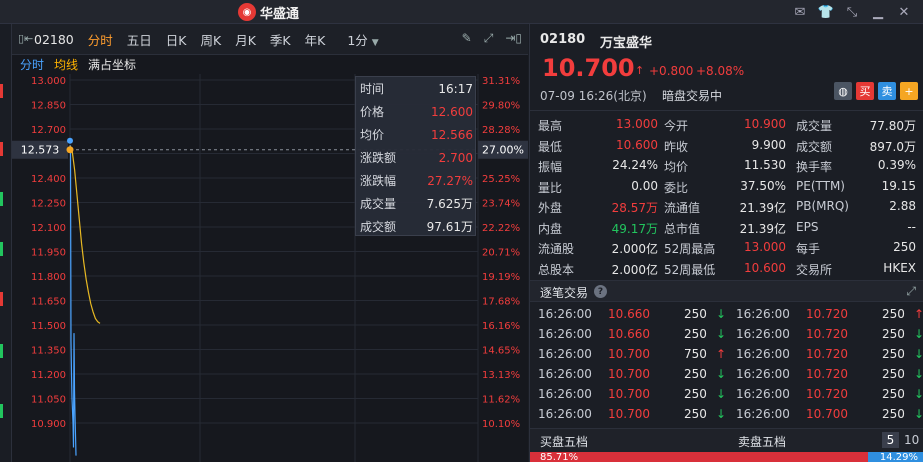  I want to click on collapse-left-icon: ▯⇤, so click(25, 38).